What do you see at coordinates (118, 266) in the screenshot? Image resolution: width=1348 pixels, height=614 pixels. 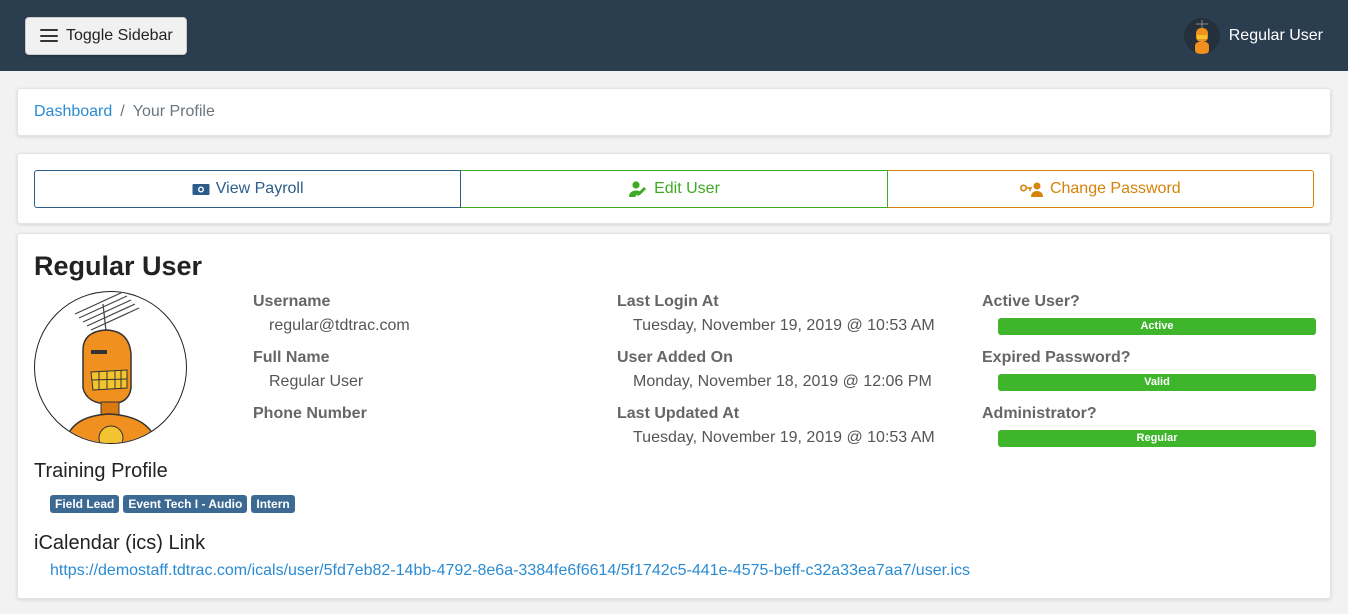 I see `page-title: Regular User` at bounding box center [118, 266].